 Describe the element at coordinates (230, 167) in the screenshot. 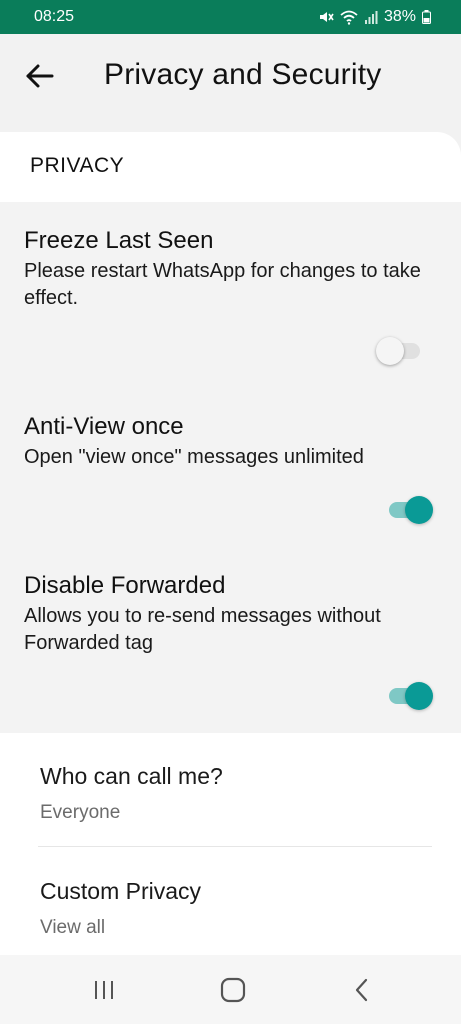

I see `privacy-section-header: PRIVACY` at that location.